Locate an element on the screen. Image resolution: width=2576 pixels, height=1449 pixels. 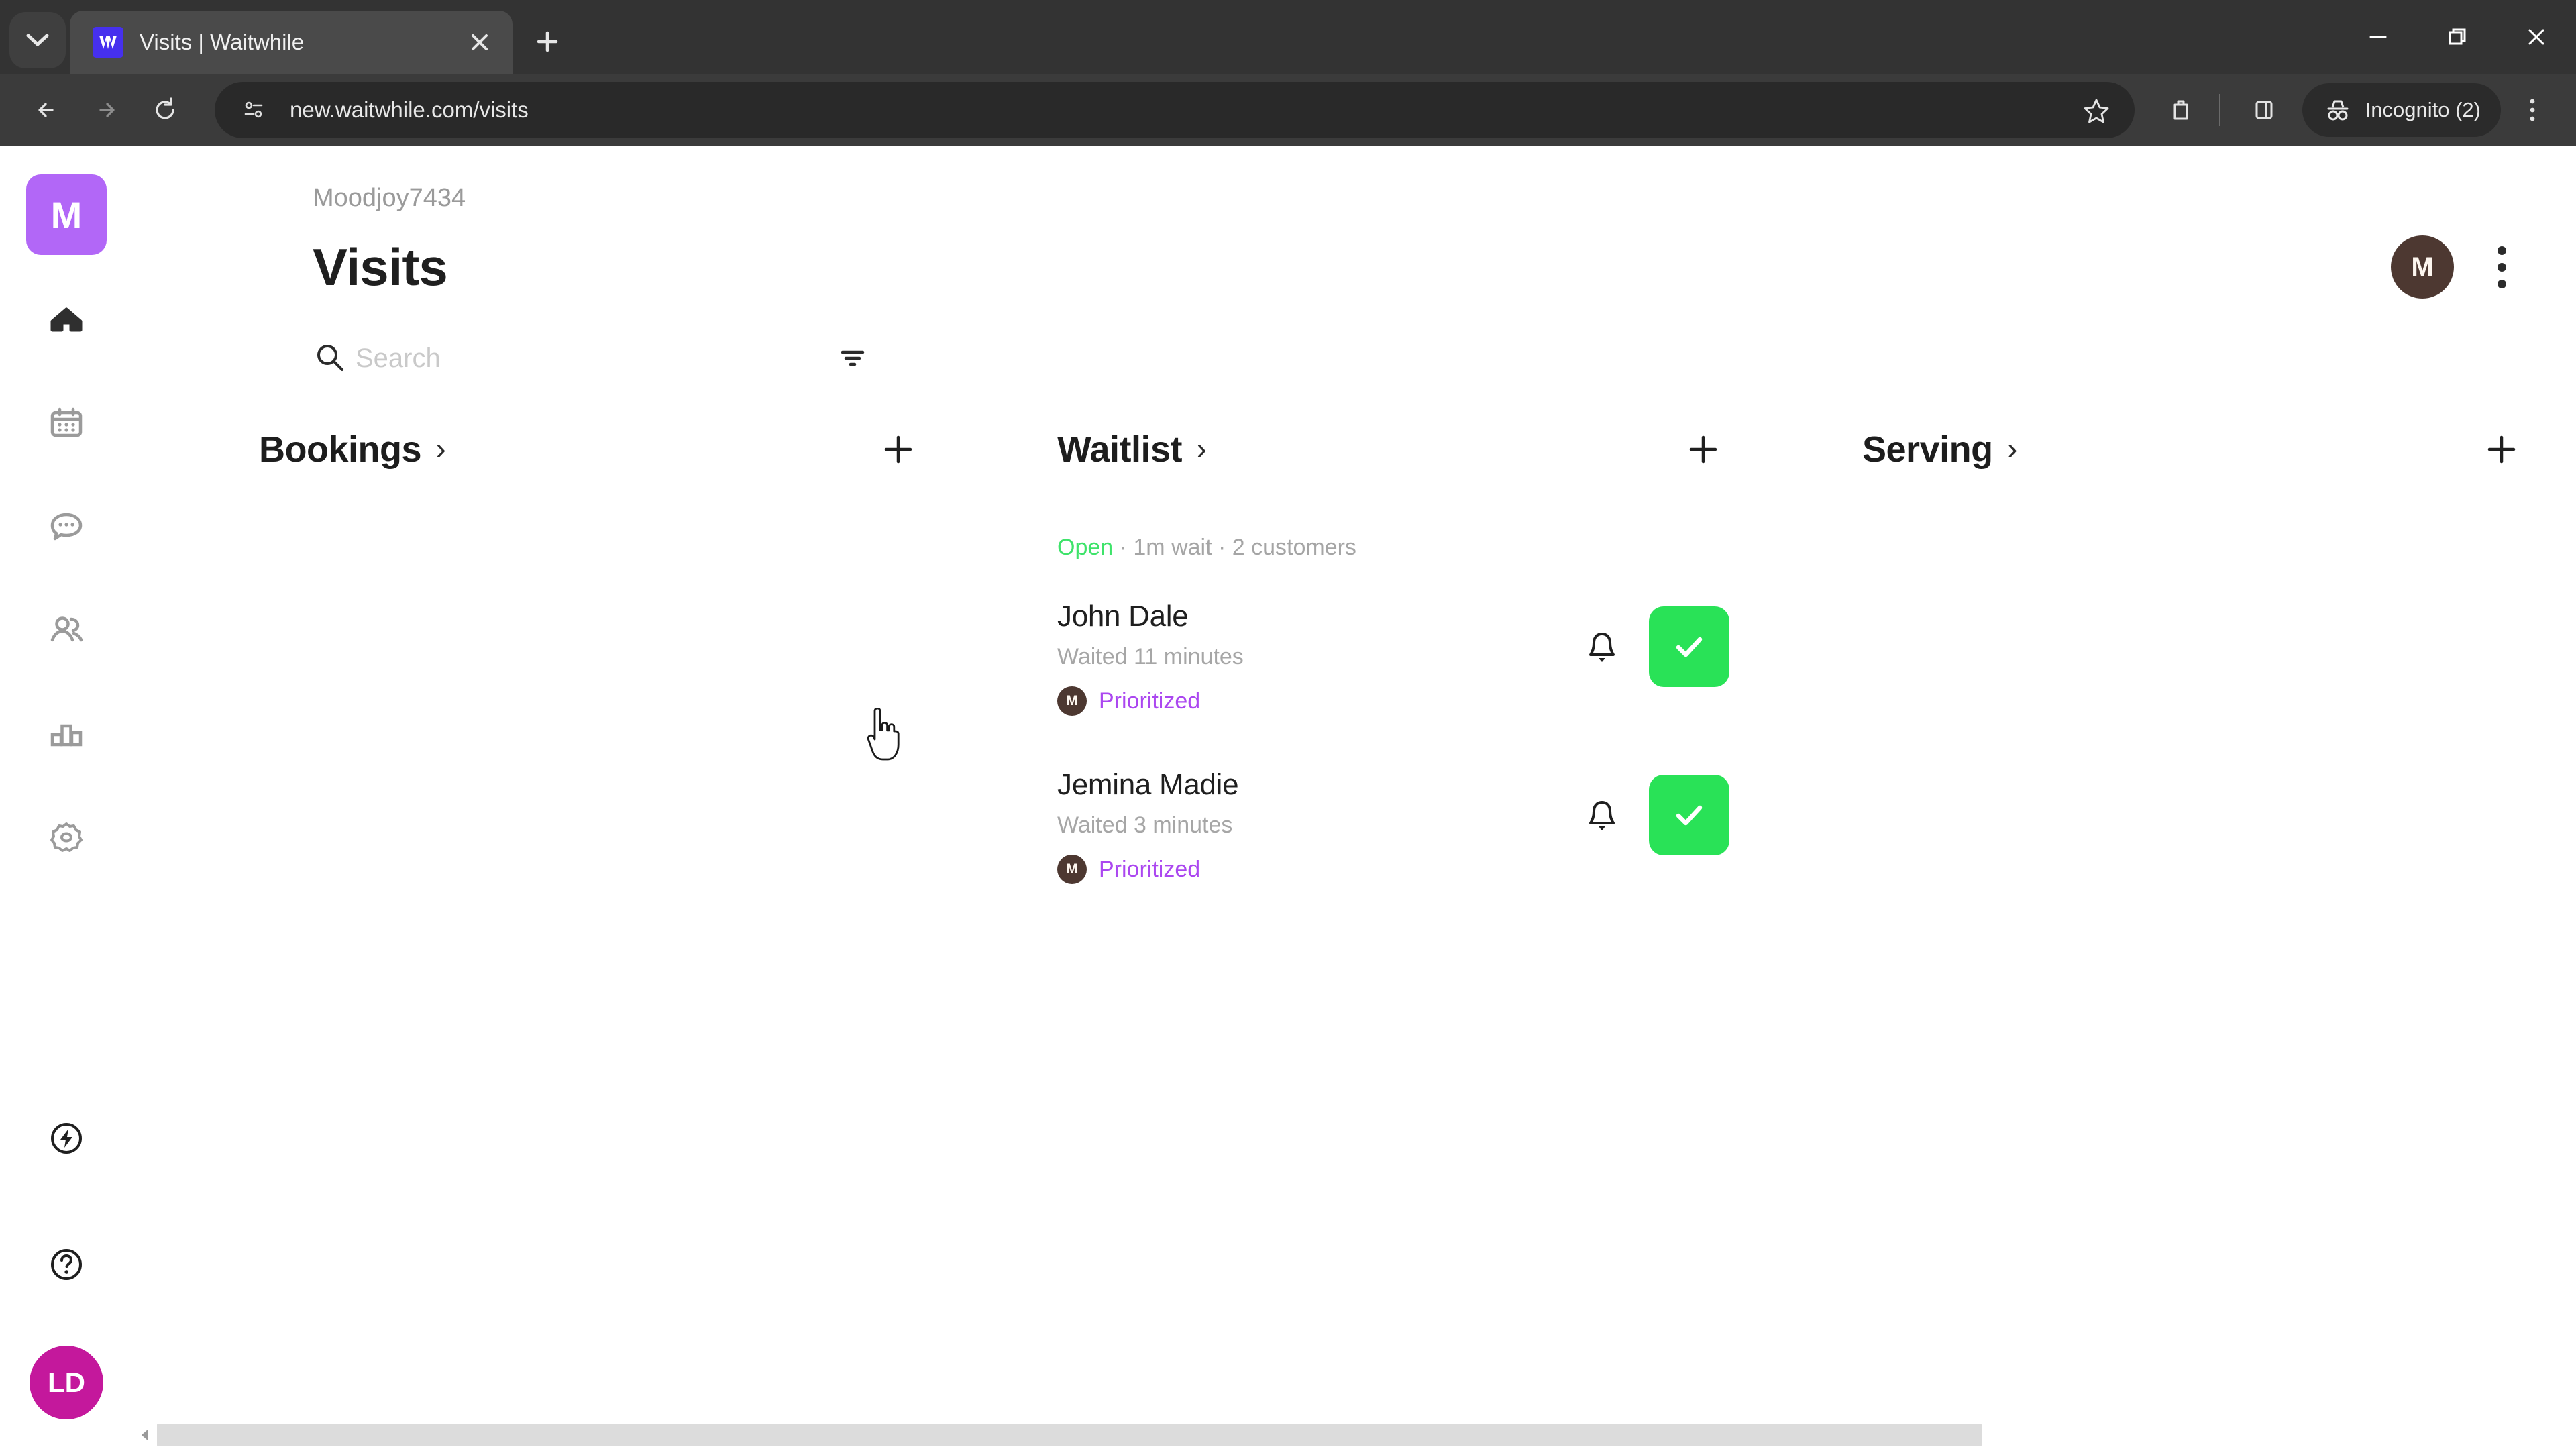
column-header-serving: Serving › is located at coordinates (2219, 449).